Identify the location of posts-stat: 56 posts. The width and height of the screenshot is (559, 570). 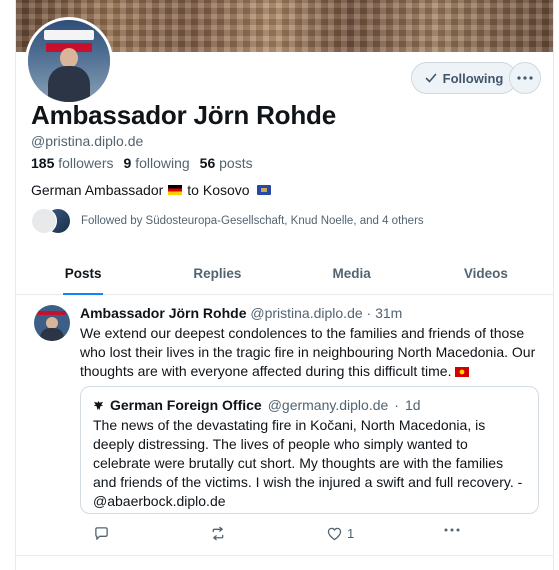
(226, 163).